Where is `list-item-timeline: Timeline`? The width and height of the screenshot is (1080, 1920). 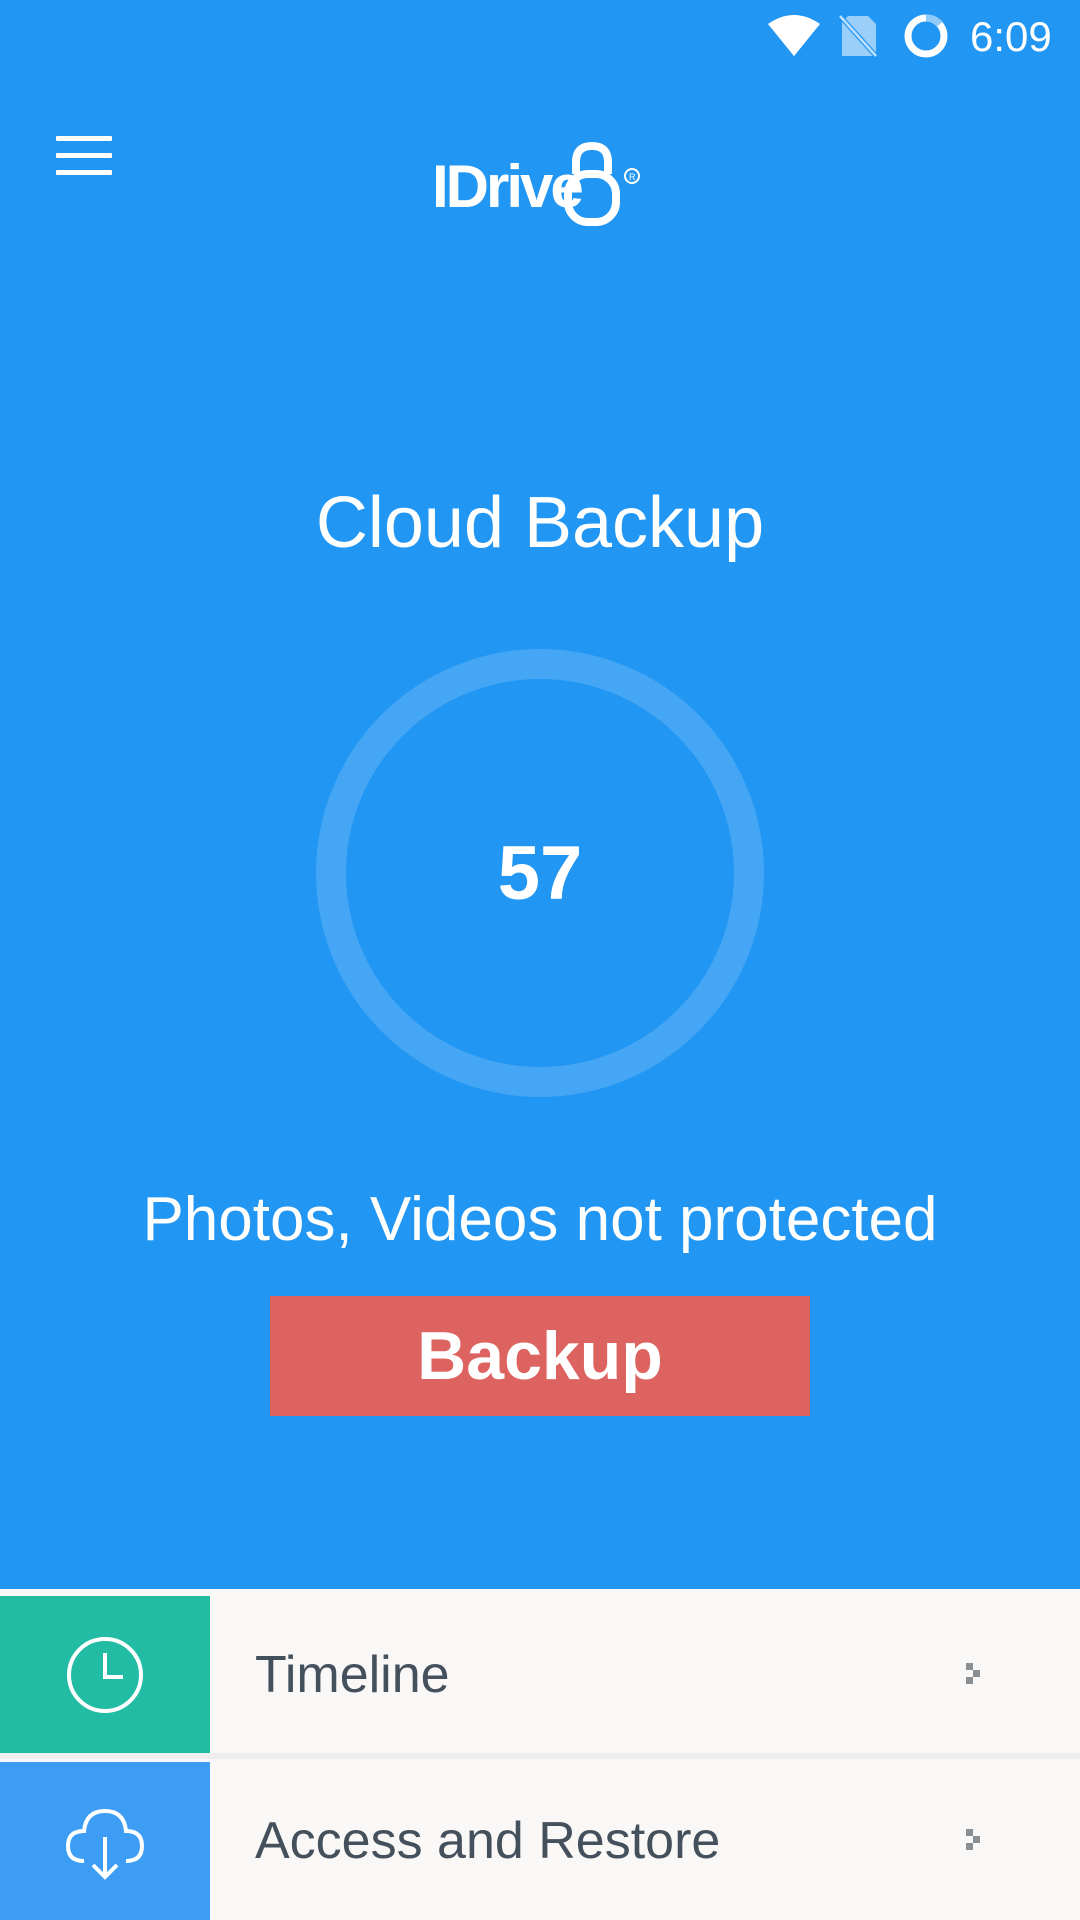
list-item-timeline: Timeline is located at coordinates (540, 1677).